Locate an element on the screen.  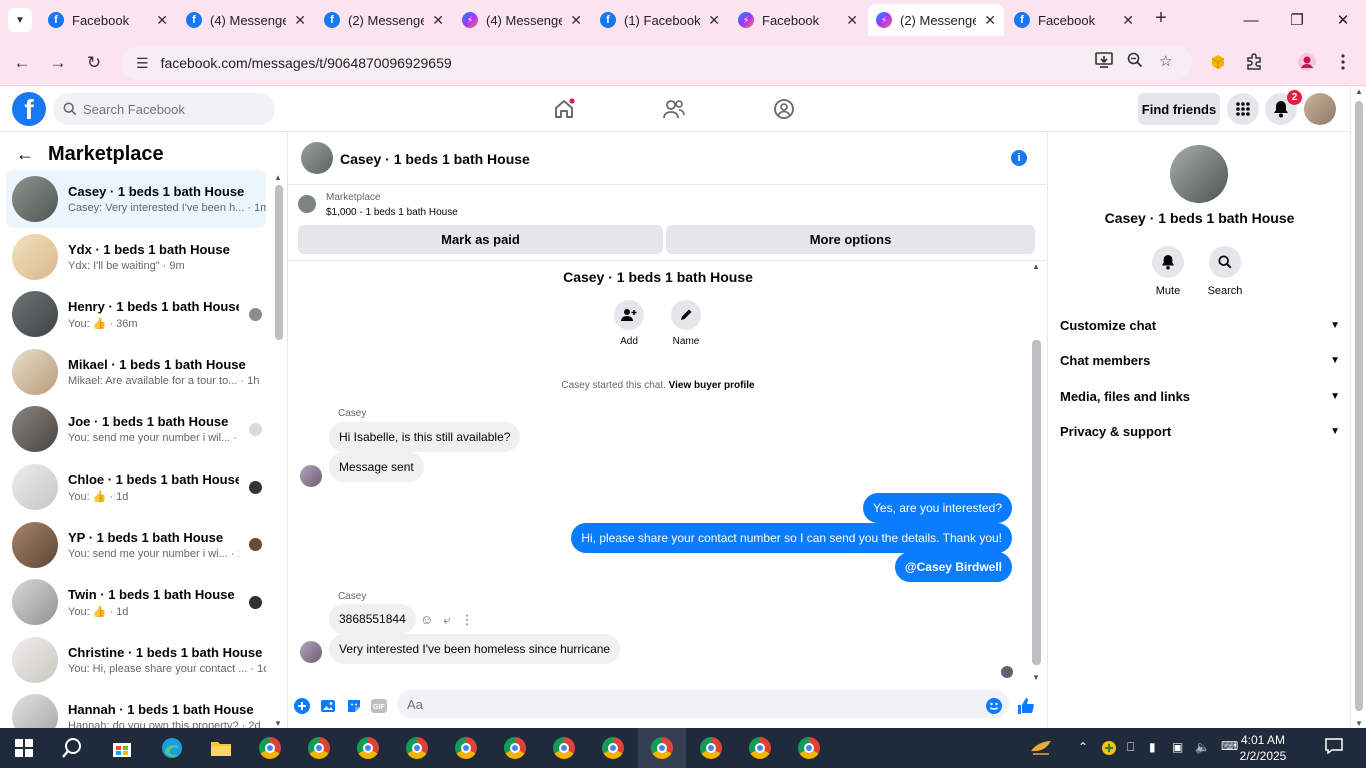
mute-button: Mute is located at coordinates (1168, 271).